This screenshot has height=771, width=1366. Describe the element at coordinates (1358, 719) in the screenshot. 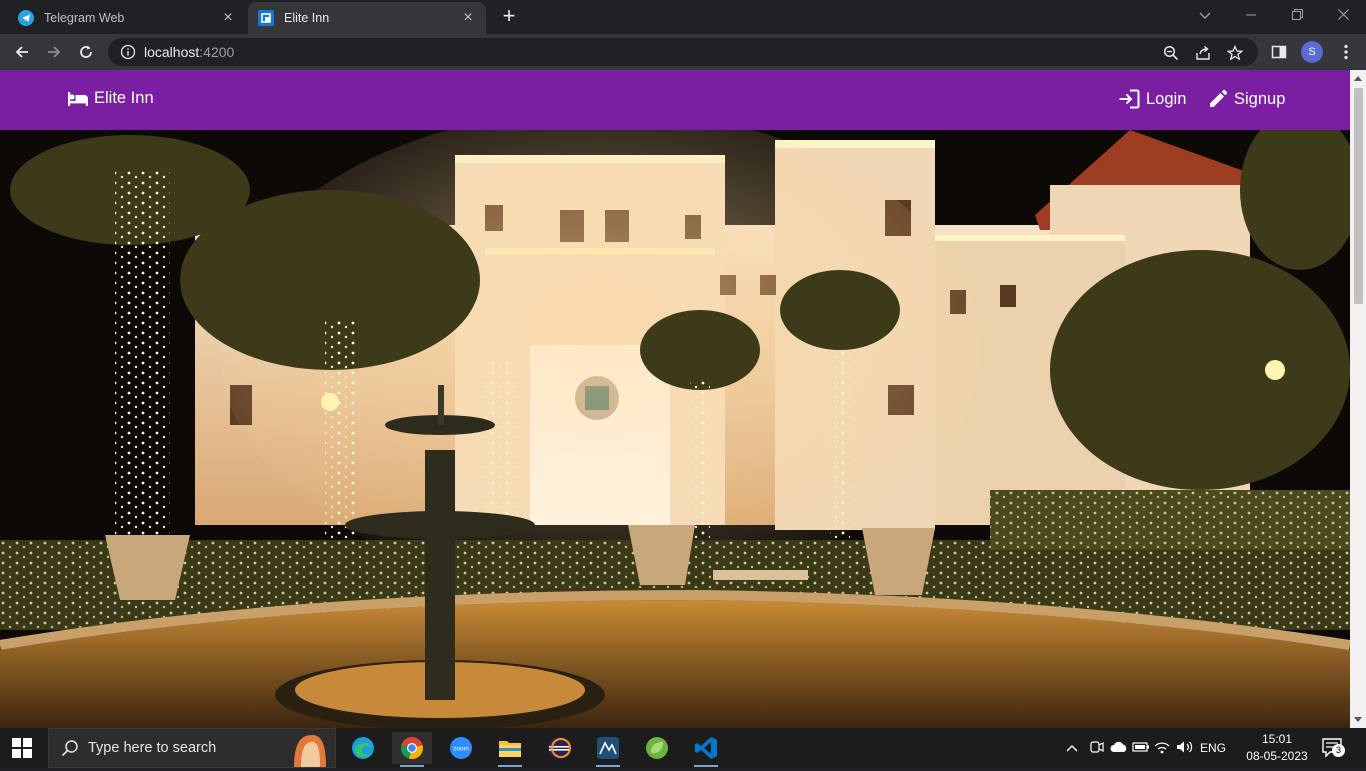

I see `scroll-down-arrow-icon` at that location.